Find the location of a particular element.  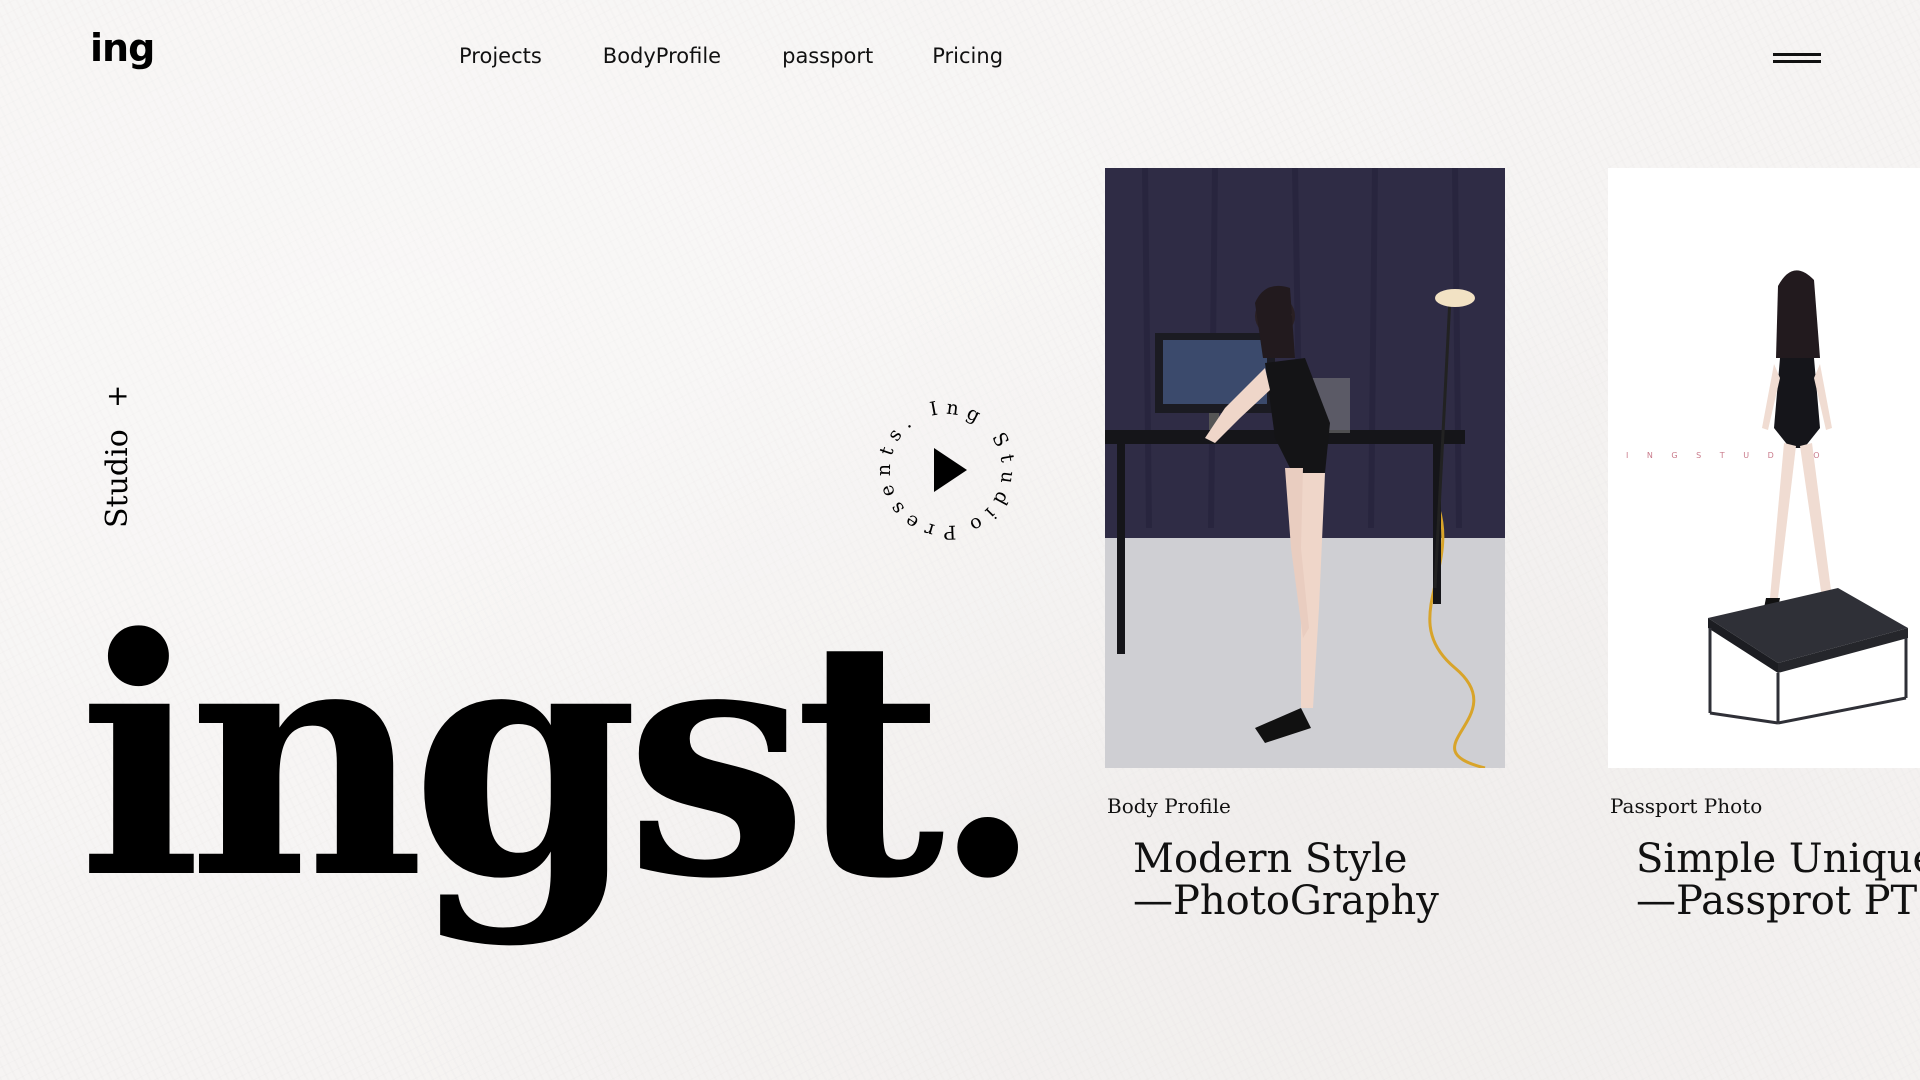

play-icon is located at coordinates (950, 470).